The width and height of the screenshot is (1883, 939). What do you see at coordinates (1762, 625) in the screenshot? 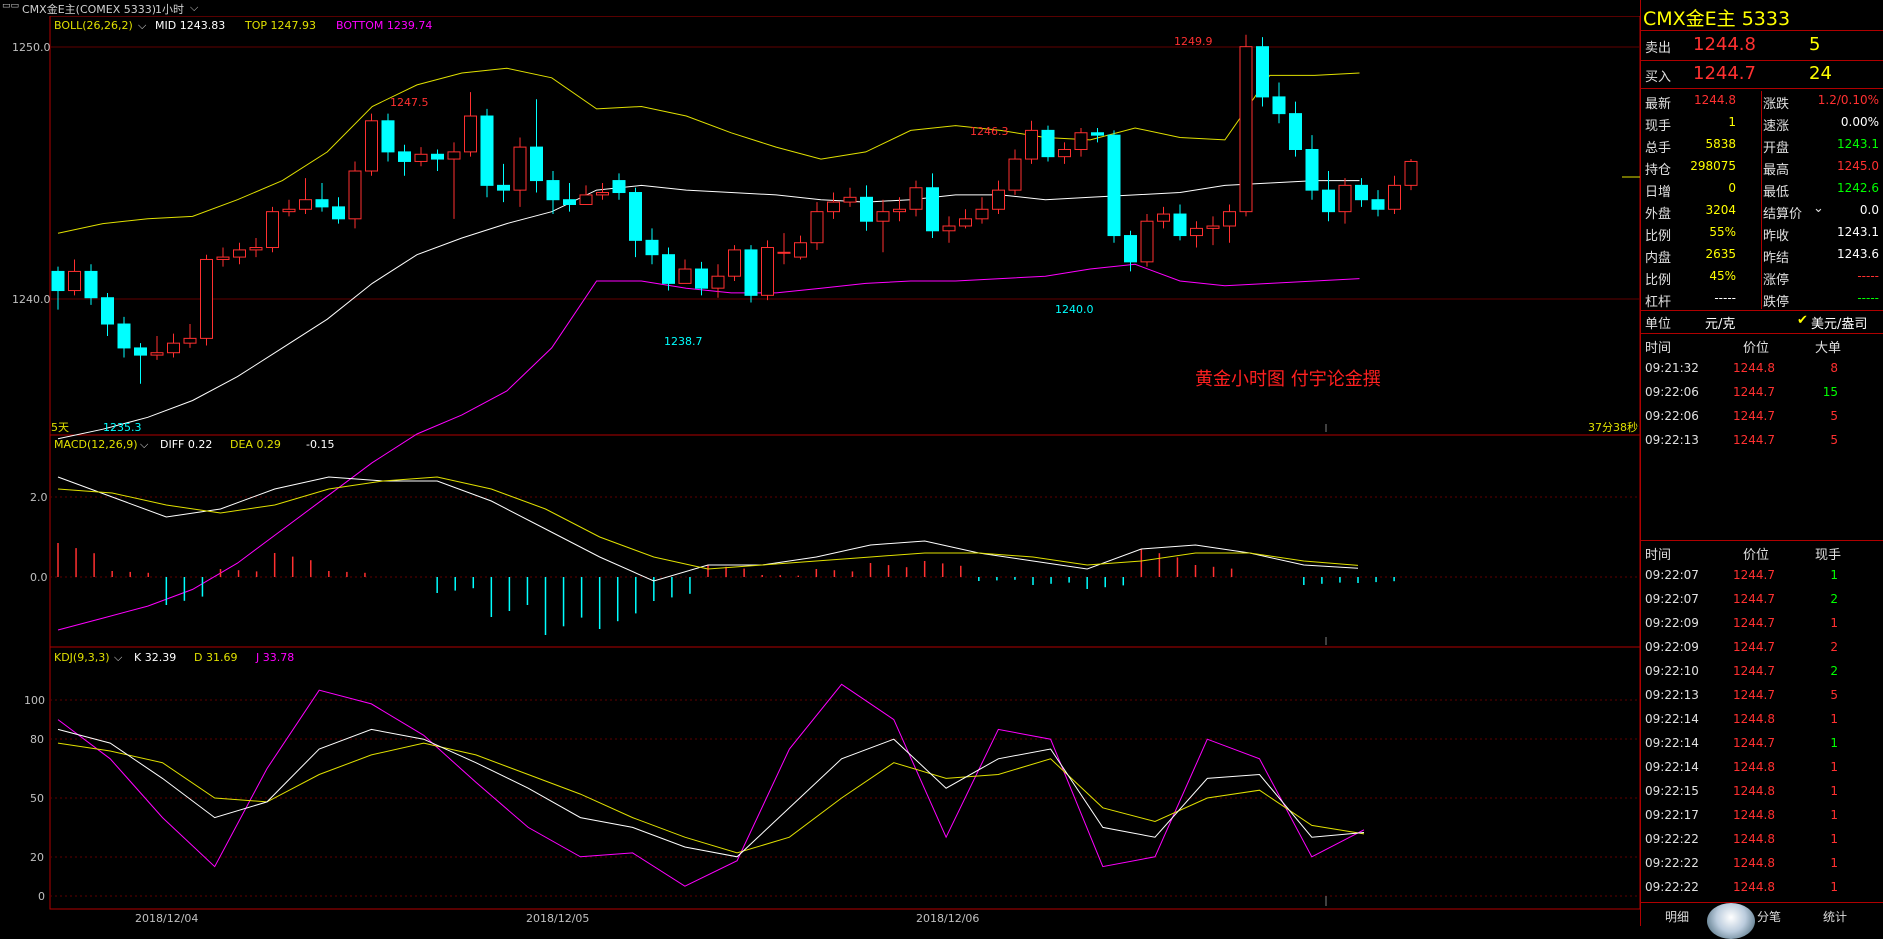
I see `table-row: 09:22:09 1244.7 1` at bounding box center [1762, 625].